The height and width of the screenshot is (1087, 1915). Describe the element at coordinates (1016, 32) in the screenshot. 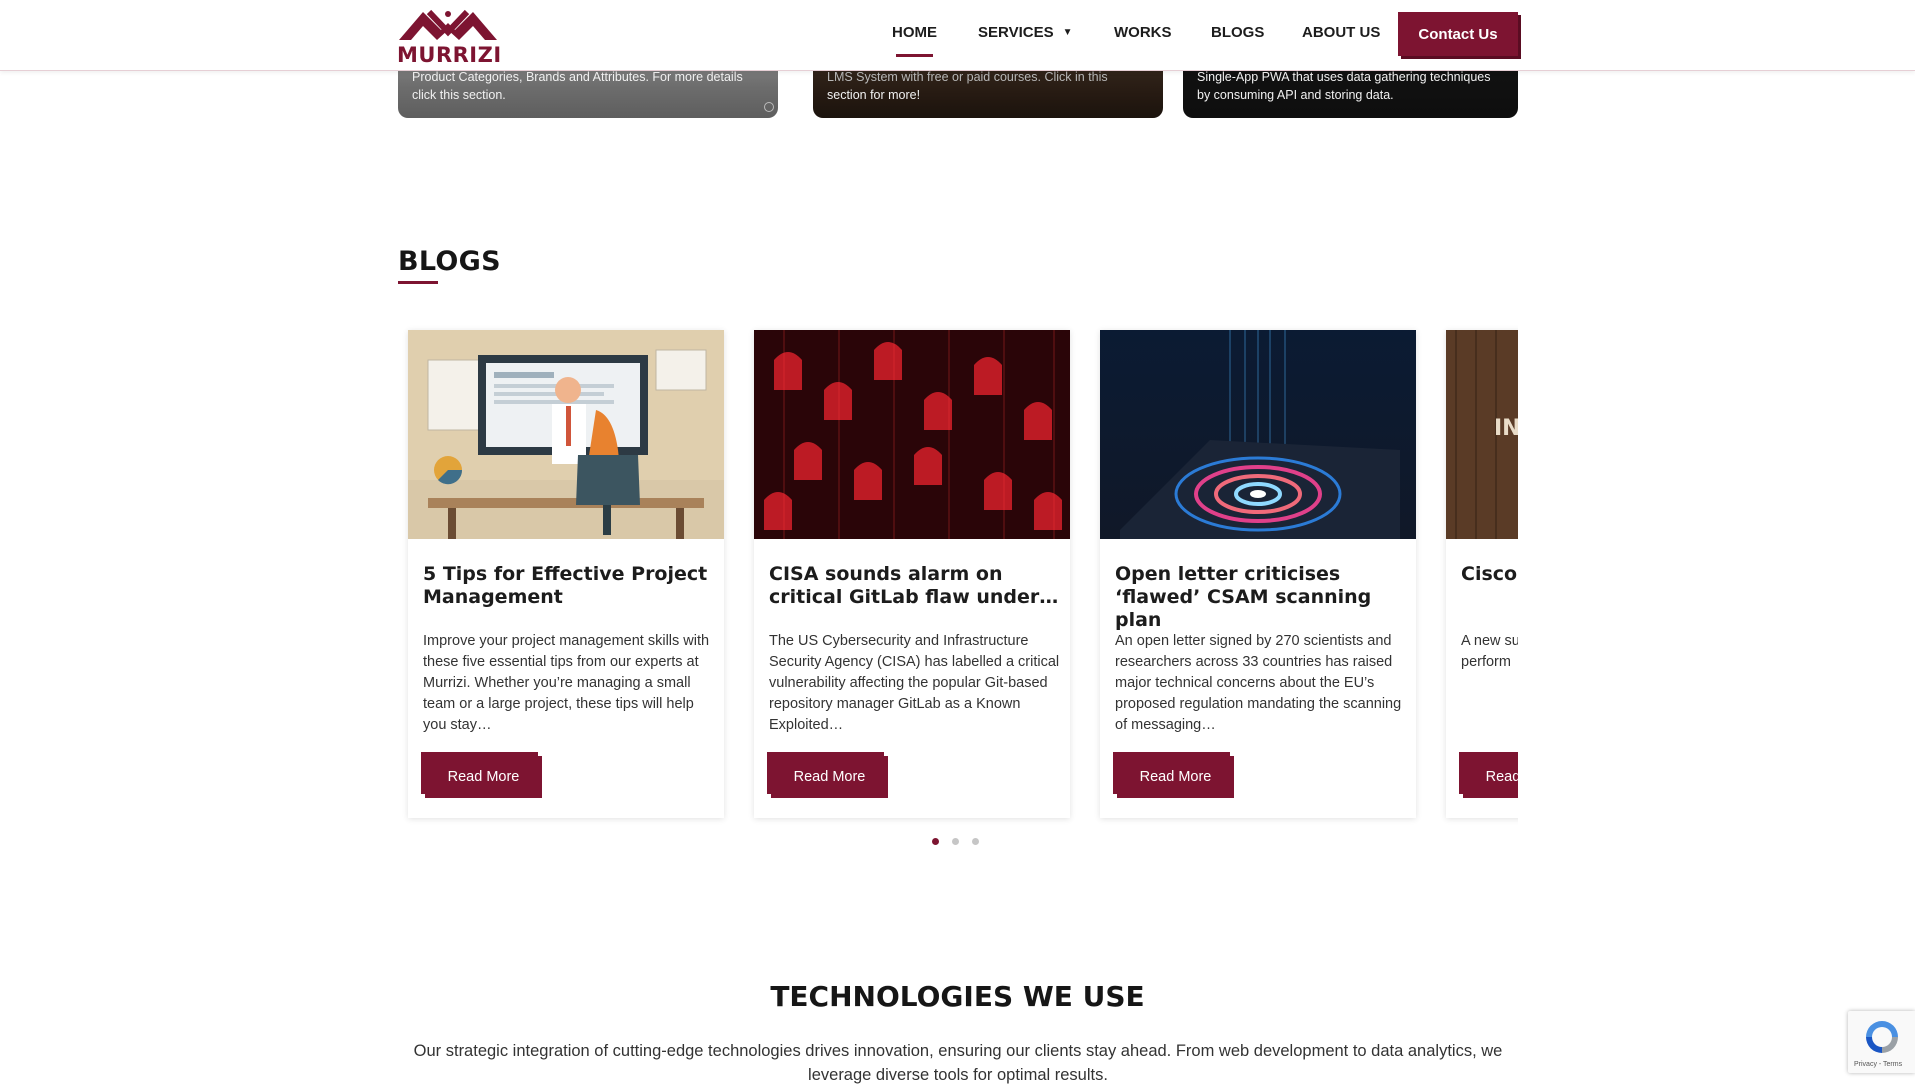

I see `nav-services-label: SERVICES` at that location.